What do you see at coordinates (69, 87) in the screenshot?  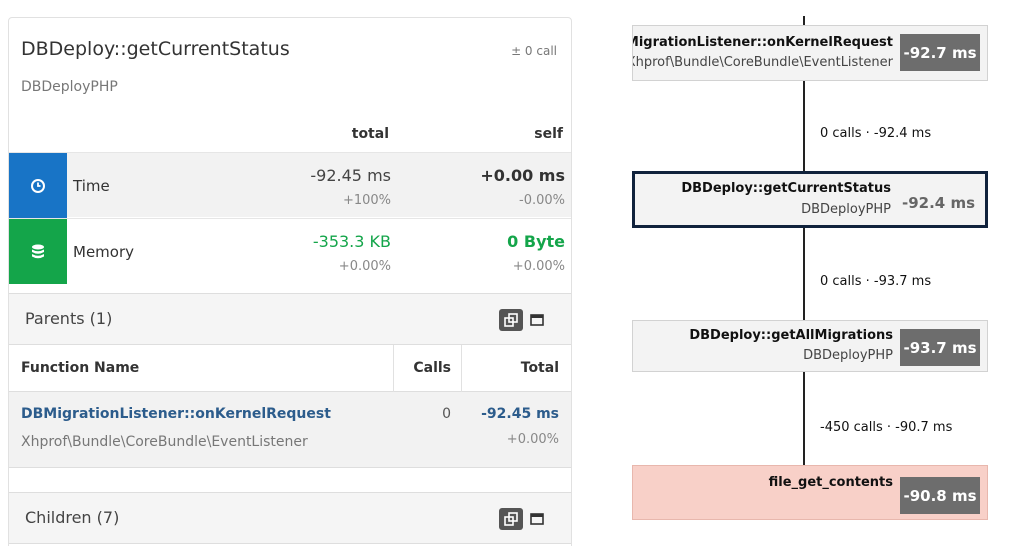 I see `function-namespace: DBDeployPHP` at bounding box center [69, 87].